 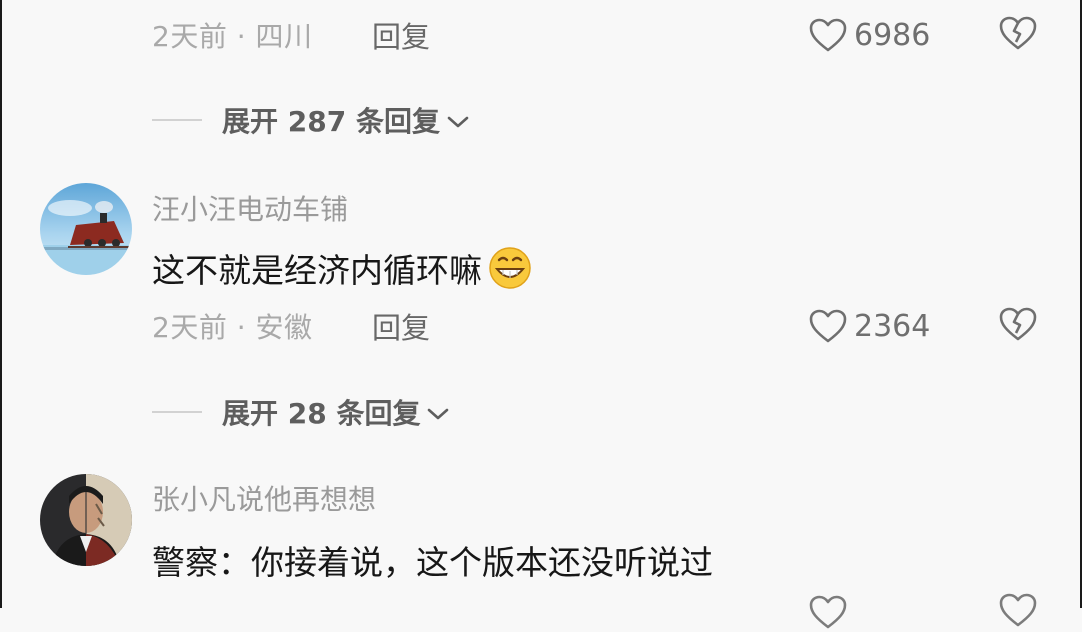 I want to click on like-count: 2364, so click(x=892, y=326).